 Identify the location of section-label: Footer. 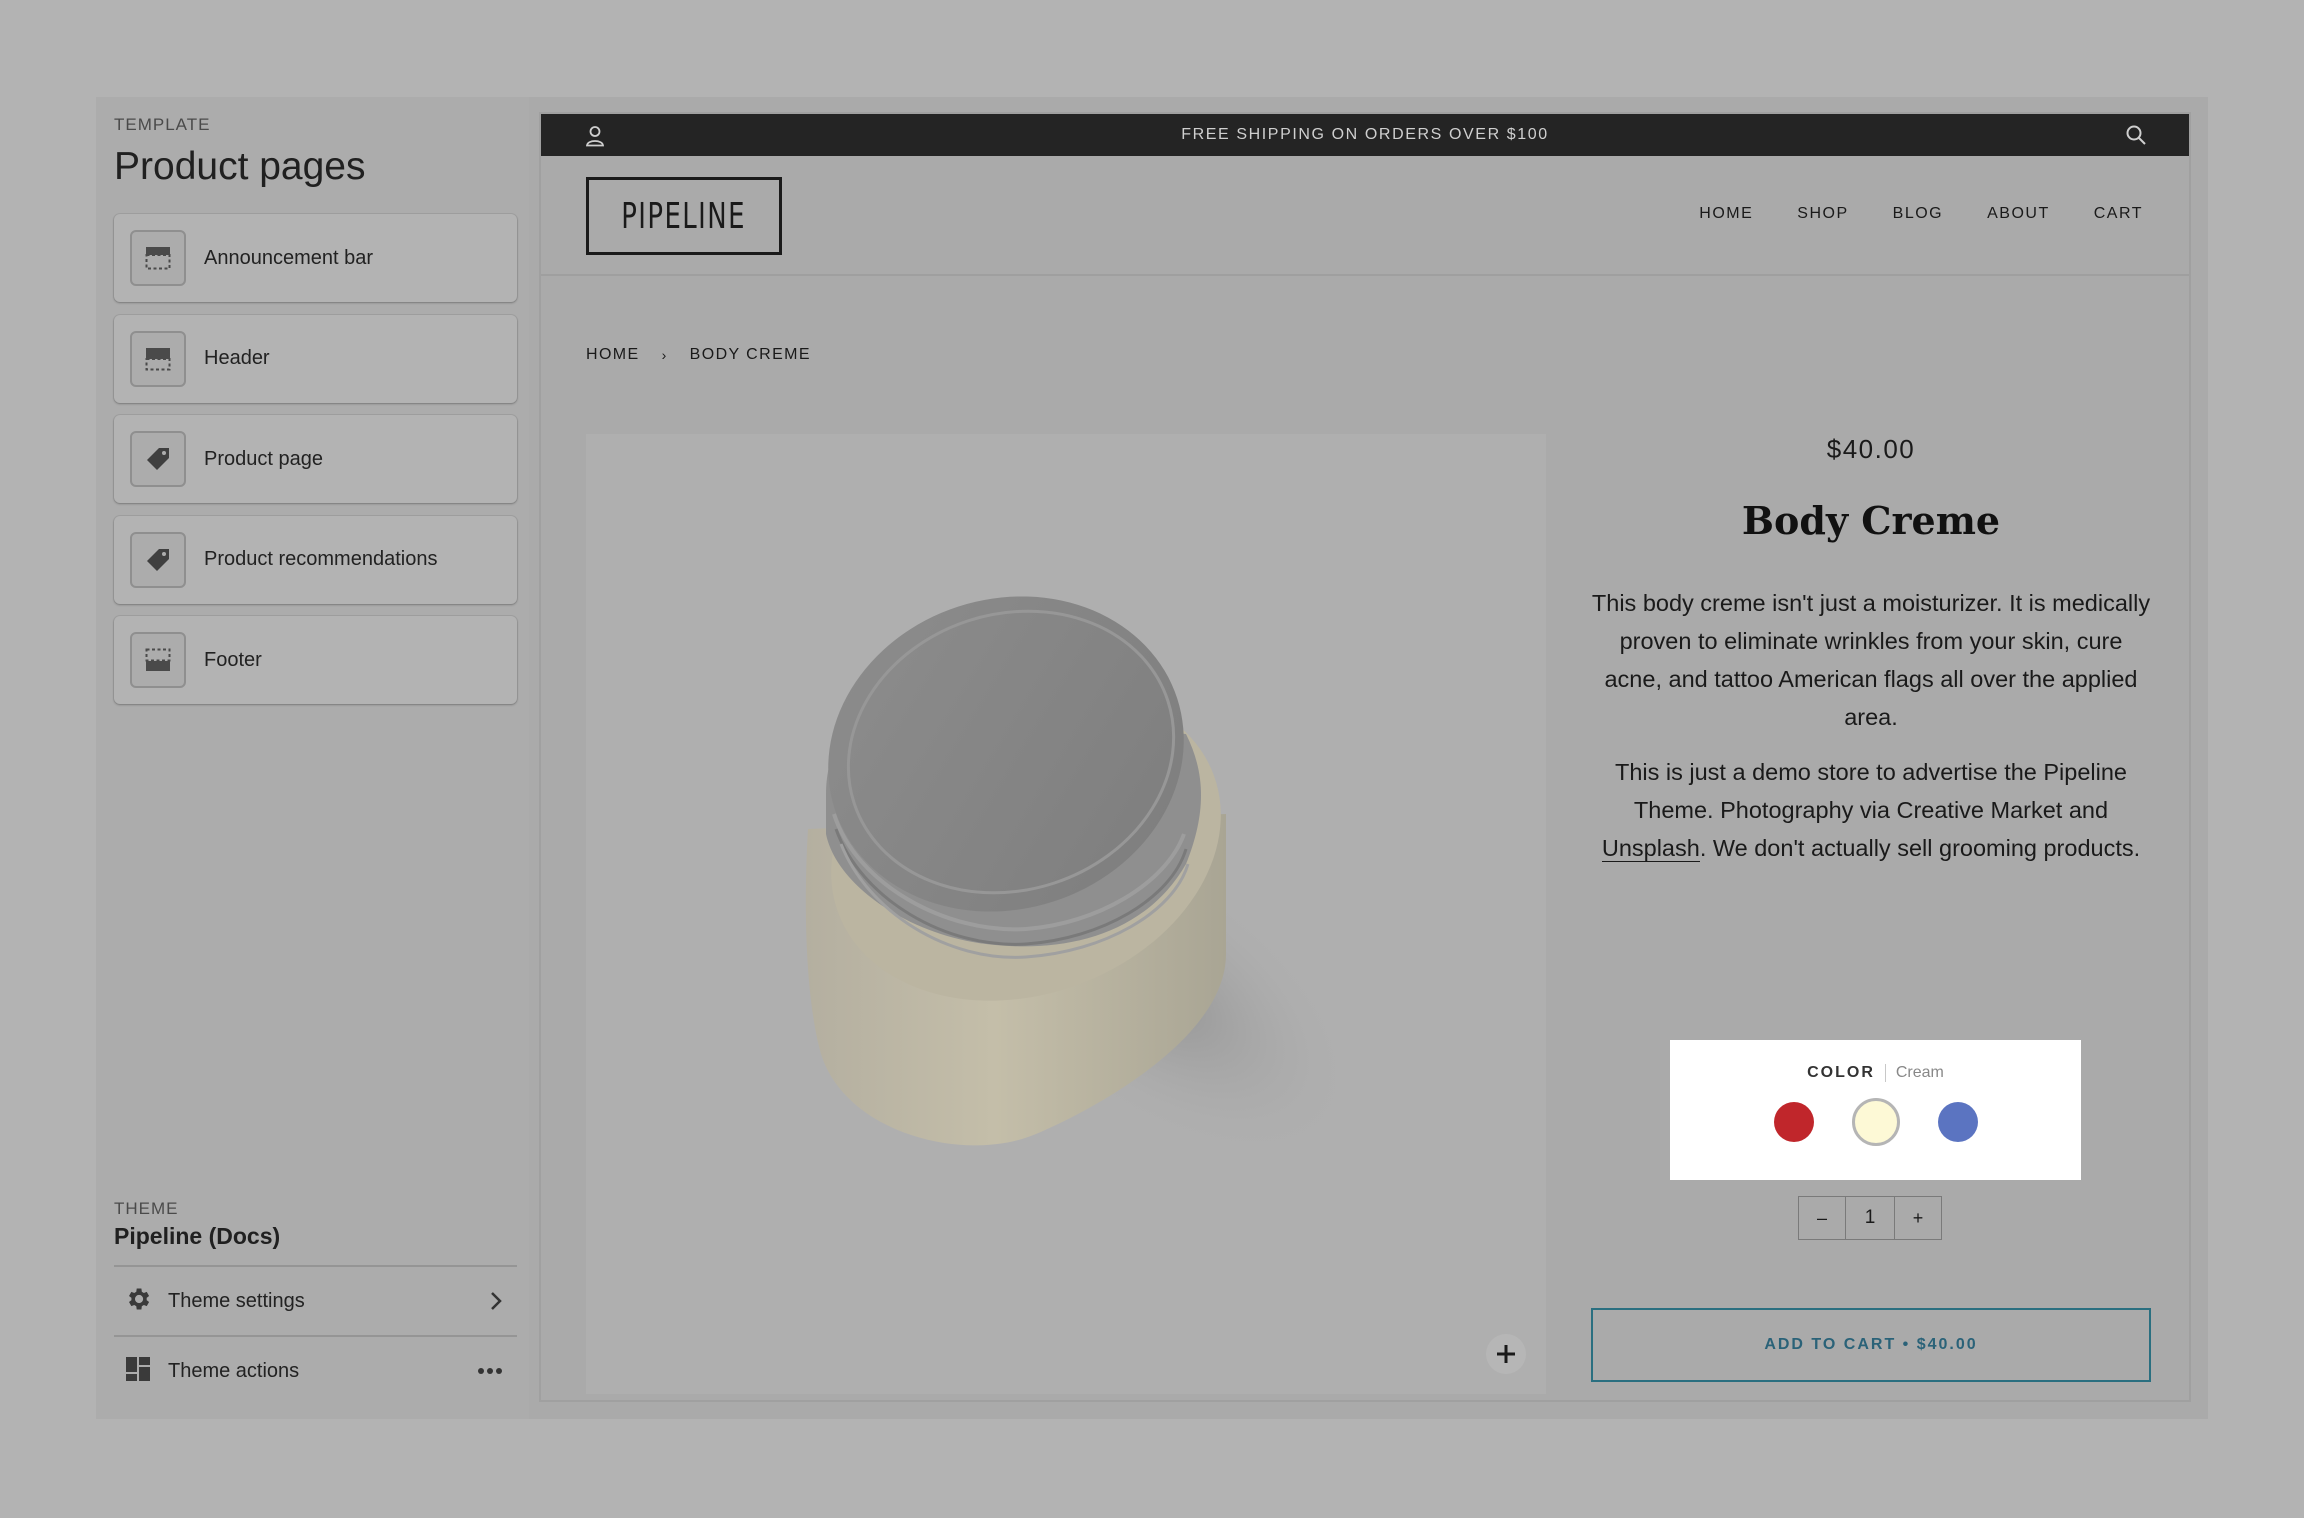
(233, 659).